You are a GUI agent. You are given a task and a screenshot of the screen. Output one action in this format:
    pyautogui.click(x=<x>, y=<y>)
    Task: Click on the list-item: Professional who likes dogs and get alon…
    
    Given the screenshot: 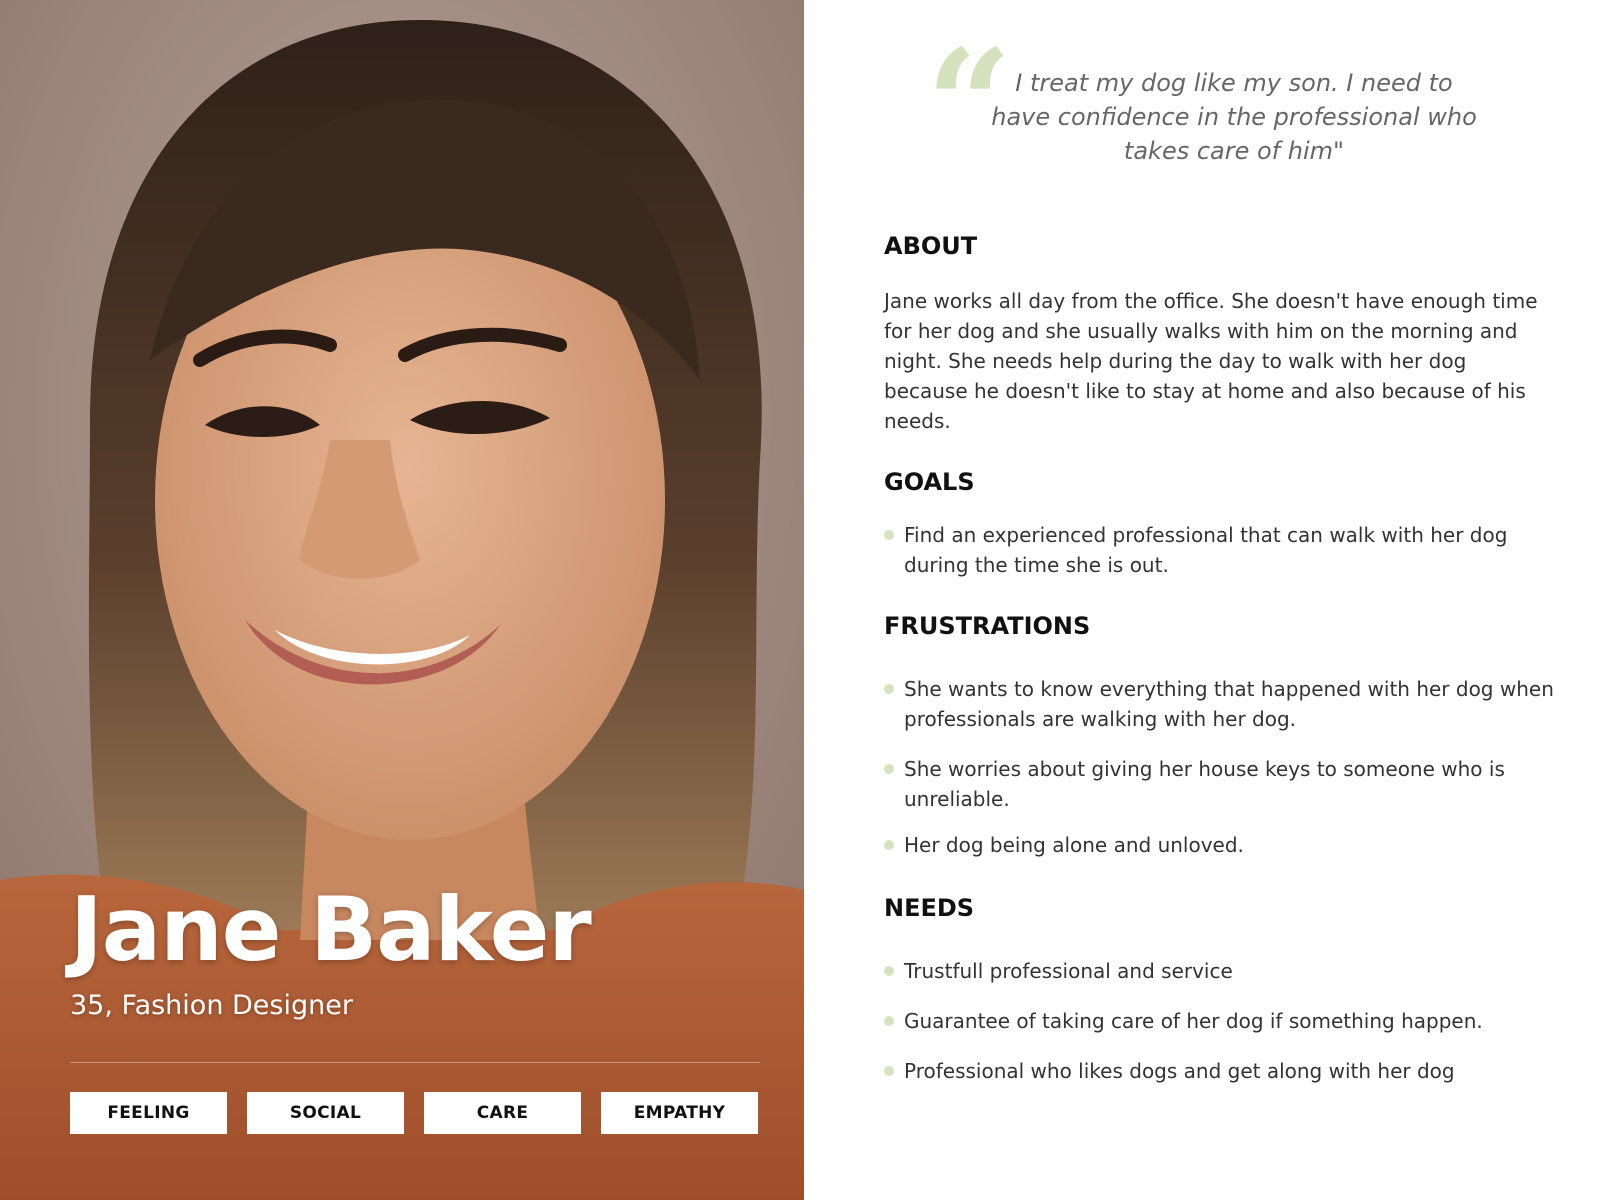 What is the action you would take?
    pyautogui.click(x=1224, y=1071)
    